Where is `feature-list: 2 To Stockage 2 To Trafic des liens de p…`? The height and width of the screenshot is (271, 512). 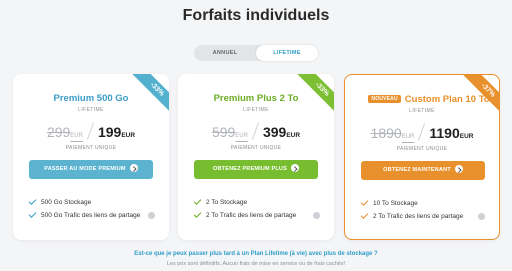
feature-list: 2 To Stockage 2 To Trafic des liens de p… is located at coordinates (256, 209).